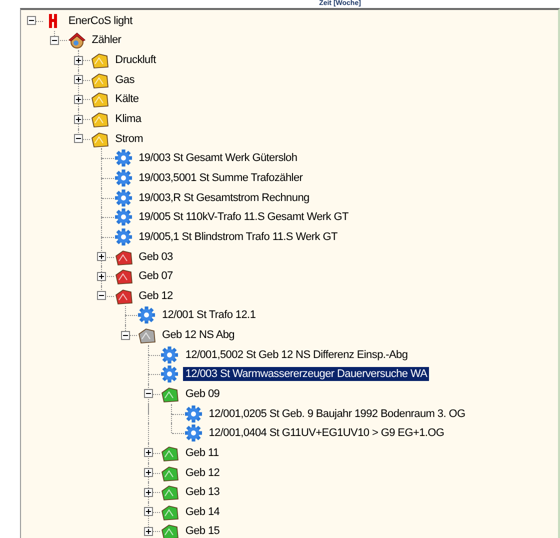  What do you see at coordinates (238, 237) in the screenshot?
I see `tree-item: 19/005,1 St Blindstrom Trafo 11.S Werk GT` at bounding box center [238, 237].